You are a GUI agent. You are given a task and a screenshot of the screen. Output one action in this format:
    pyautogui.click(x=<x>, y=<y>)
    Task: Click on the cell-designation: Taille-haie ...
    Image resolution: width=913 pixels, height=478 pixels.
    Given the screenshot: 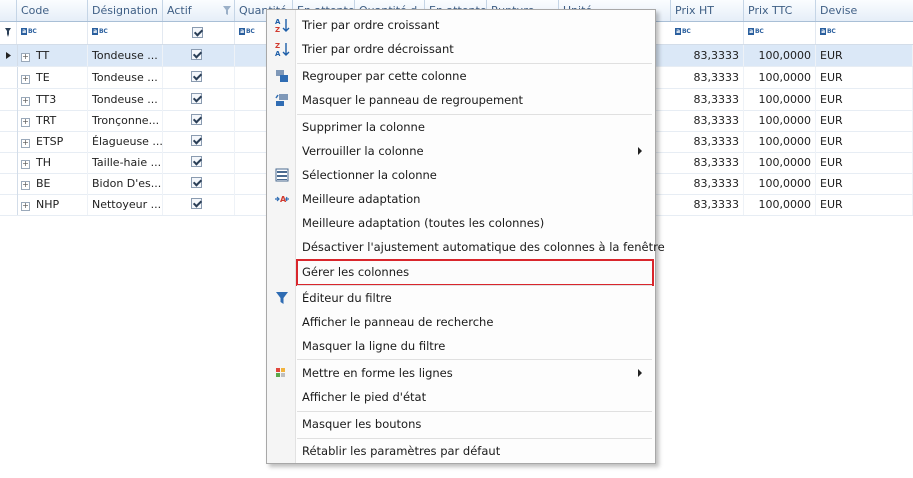 What is the action you would take?
    pyautogui.click(x=125, y=162)
    